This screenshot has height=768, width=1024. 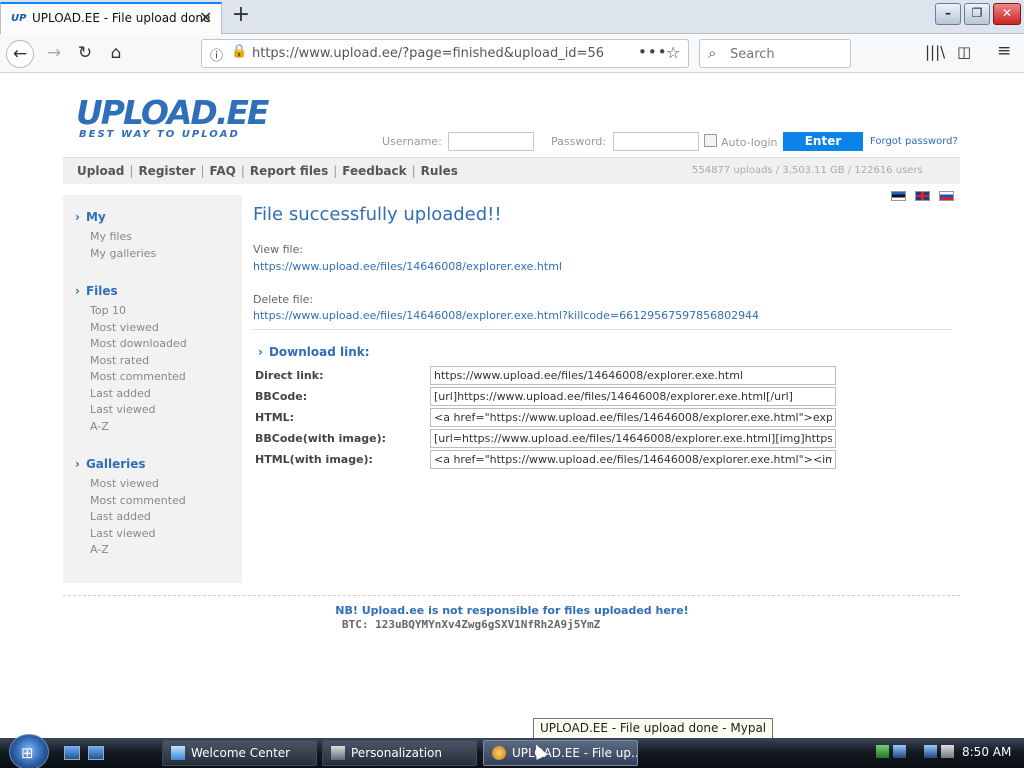 I want to click on taskbar-item-welcome-center: Welcome Center, so click(x=239, y=753).